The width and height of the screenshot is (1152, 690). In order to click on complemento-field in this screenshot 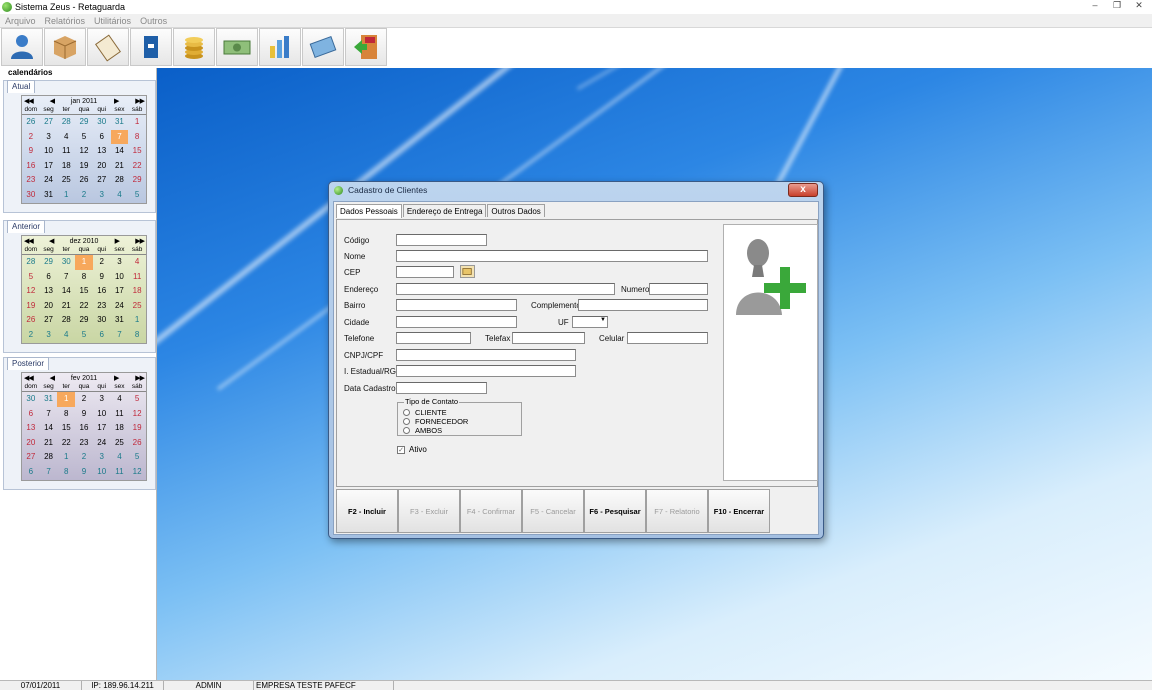, I will do `click(643, 305)`.